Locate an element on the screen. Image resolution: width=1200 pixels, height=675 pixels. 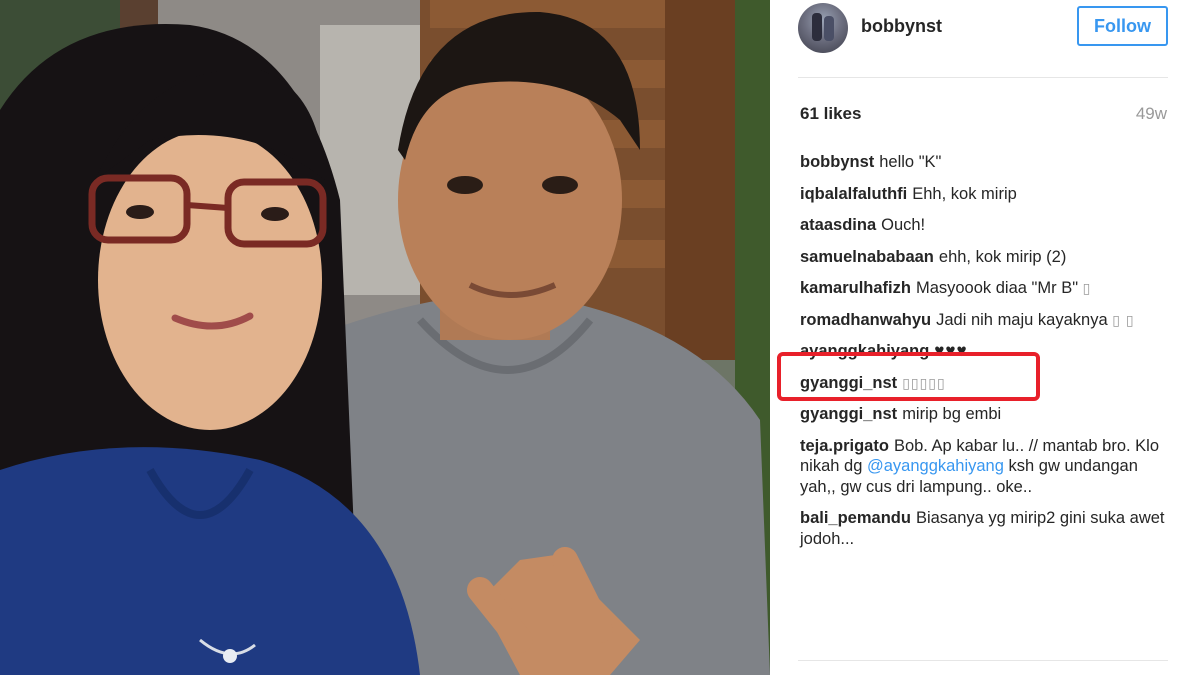
comment-item: iqbalalfaluthfi Ehh, kok mirip is located at coordinates (986, 194).